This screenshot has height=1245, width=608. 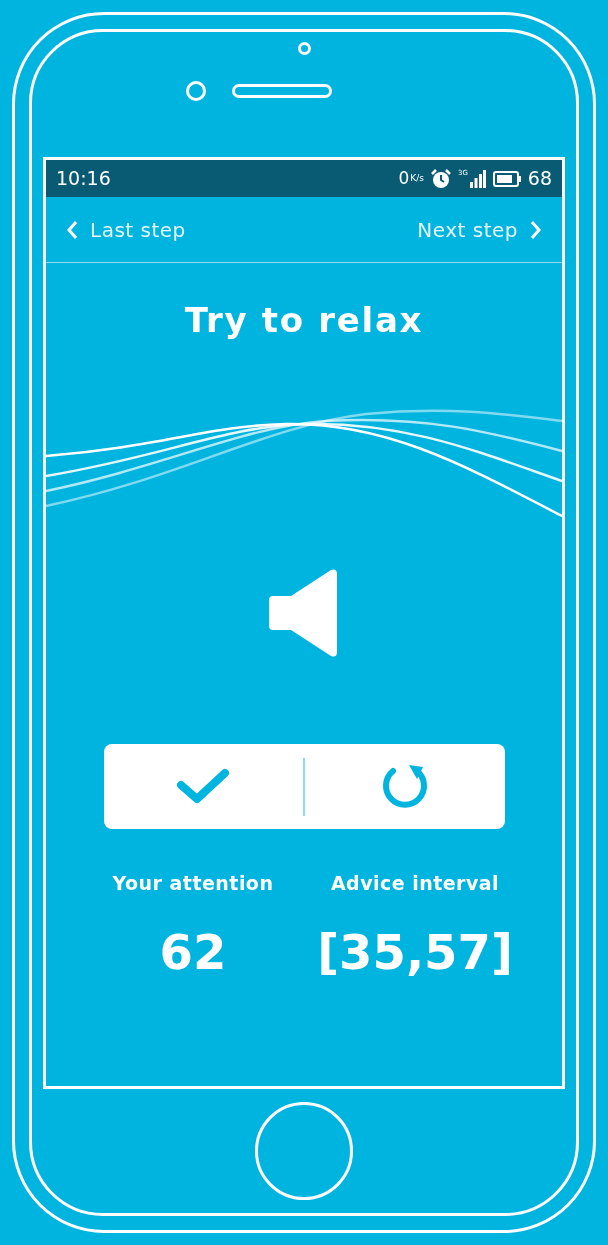 What do you see at coordinates (506, 178) in the screenshot?
I see `battery-icon` at bounding box center [506, 178].